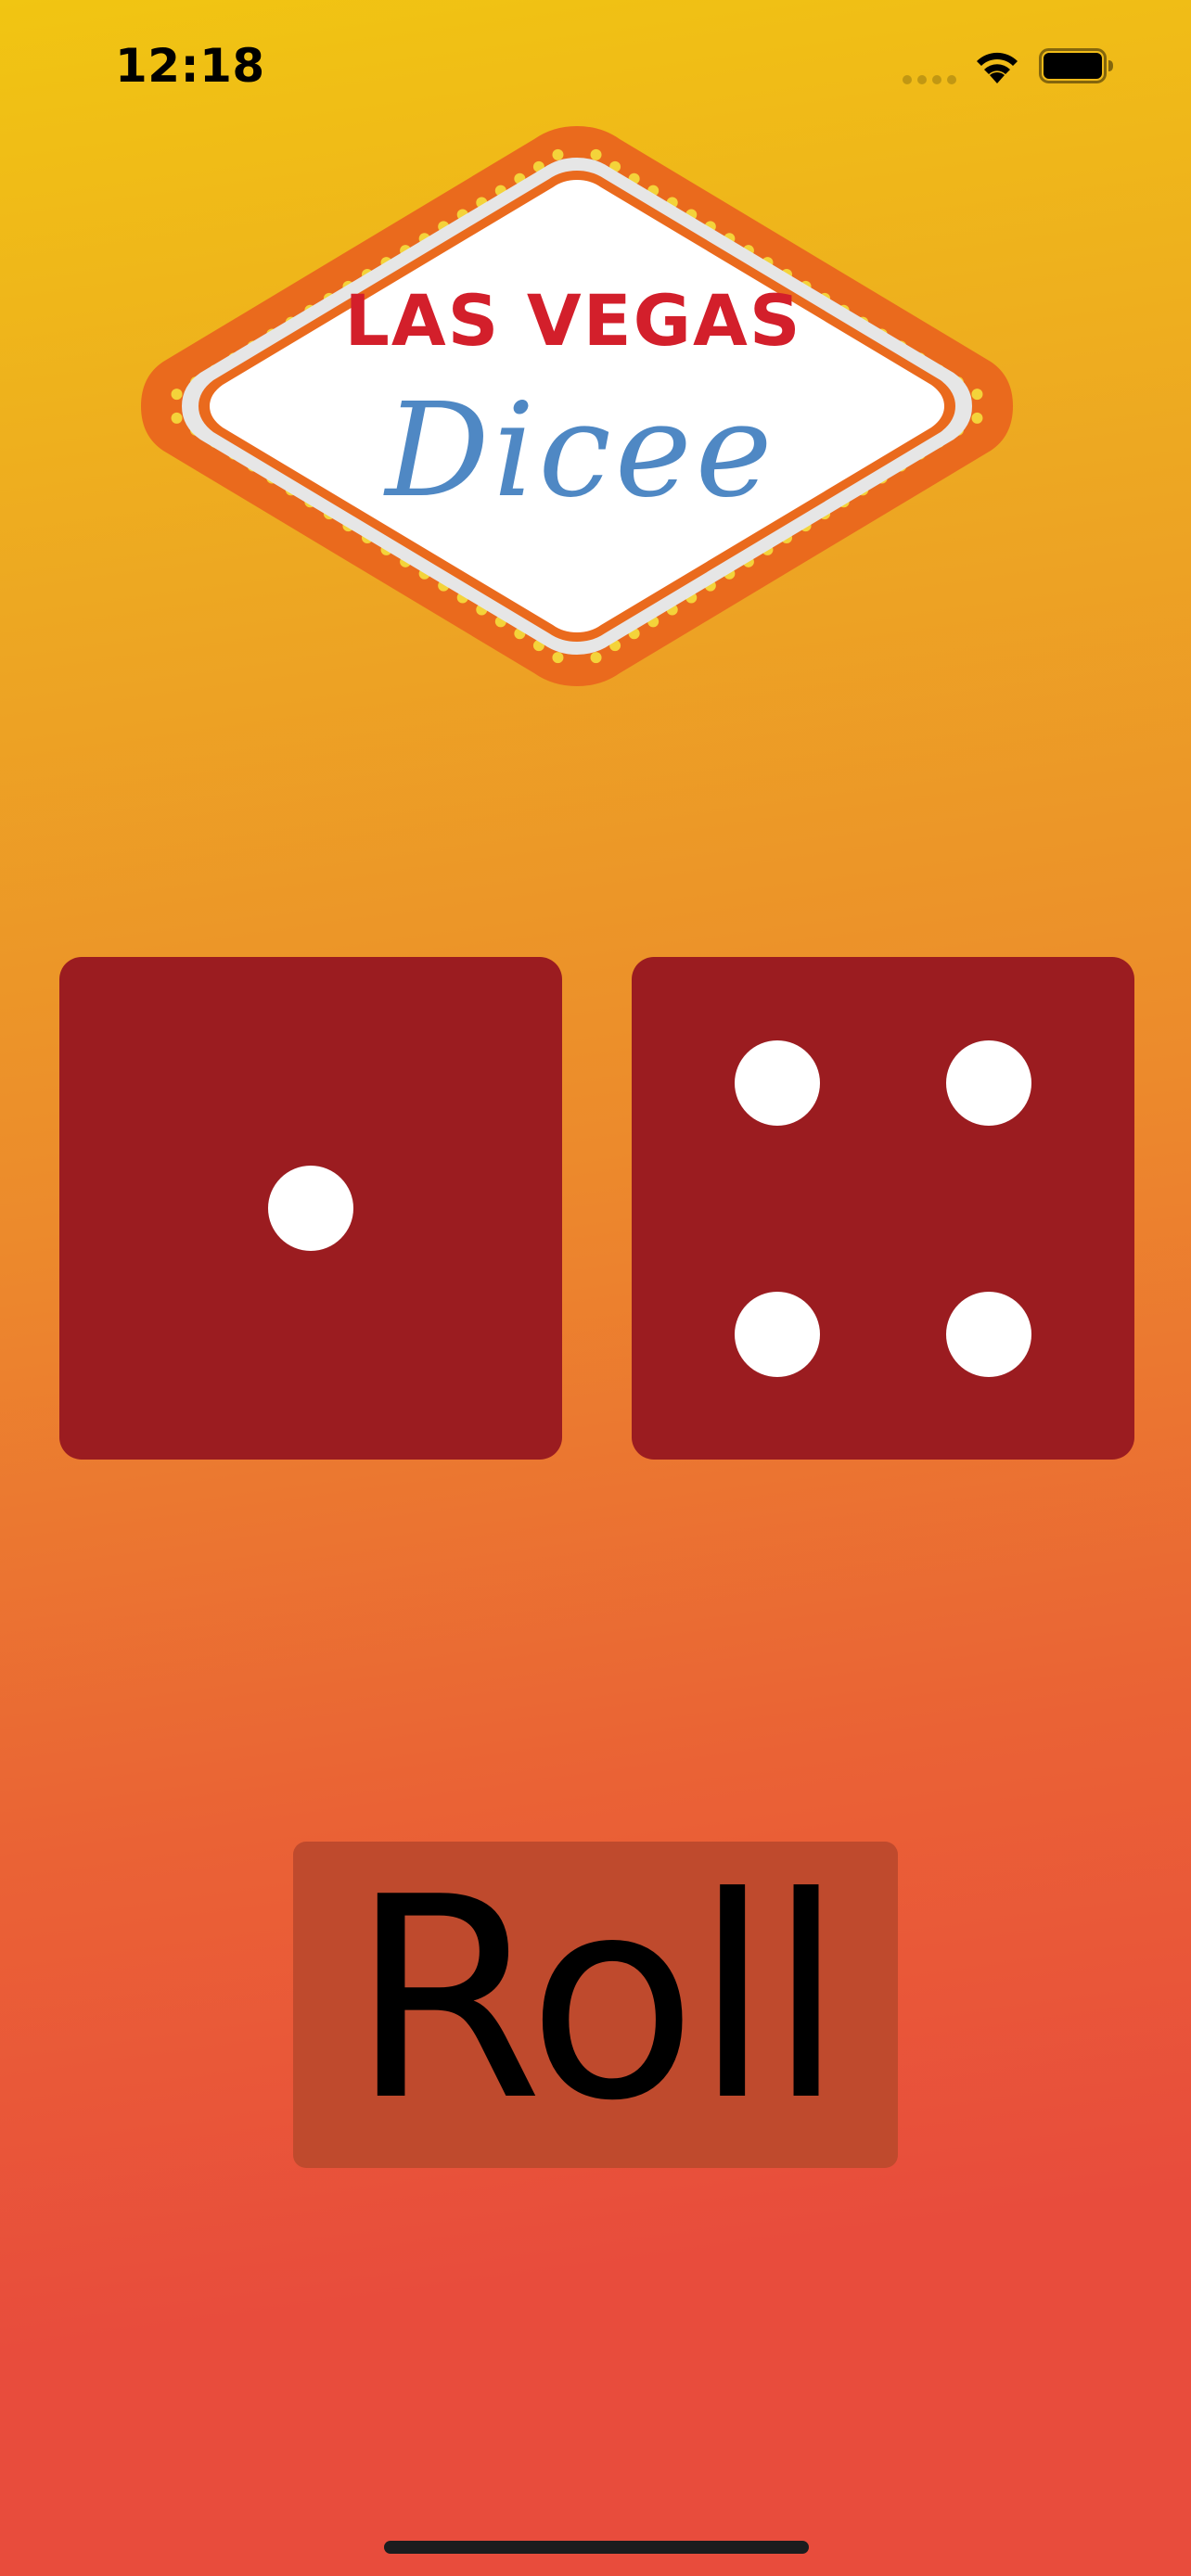 The width and height of the screenshot is (1191, 2576). What do you see at coordinates (929, 79) in the screenshot?
I see `cellular-signal-icon` at bounding box center [929, 79].